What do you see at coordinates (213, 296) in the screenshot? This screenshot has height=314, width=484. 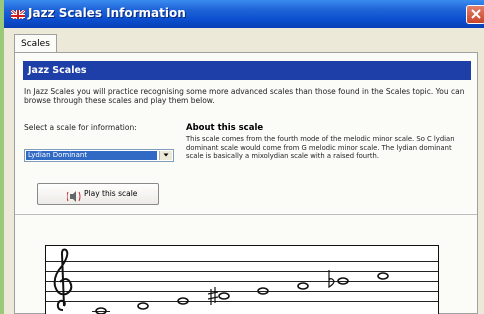 I see `sharp-icon` at bounding box center [213, 296].